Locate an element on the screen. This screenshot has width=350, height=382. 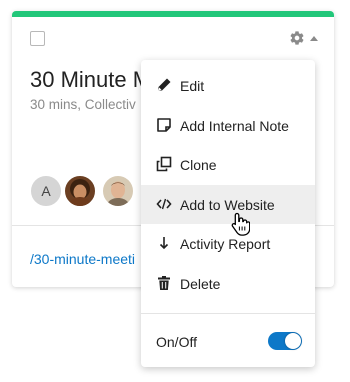
menu-item-add-internal-note: Add Internal Note is located at coordinates (228, 125).